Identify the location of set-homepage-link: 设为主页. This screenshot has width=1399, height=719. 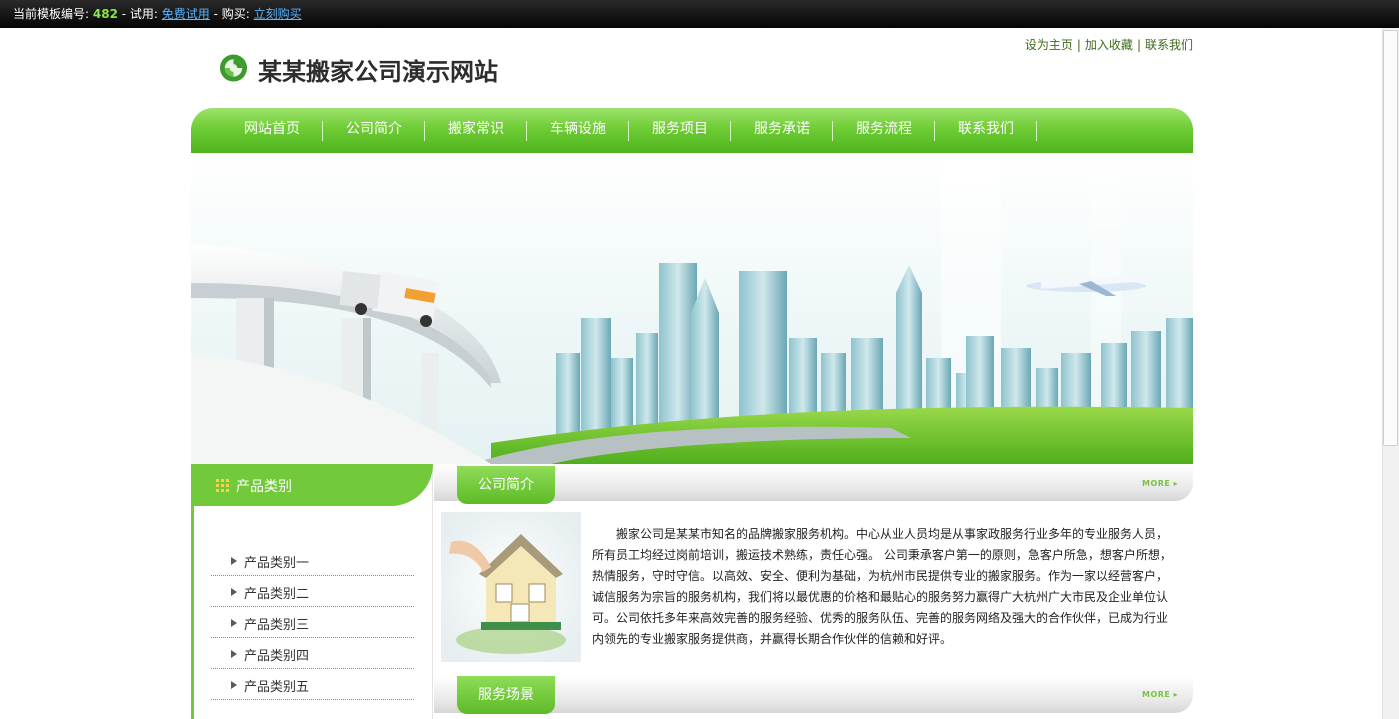
(1049, 45).